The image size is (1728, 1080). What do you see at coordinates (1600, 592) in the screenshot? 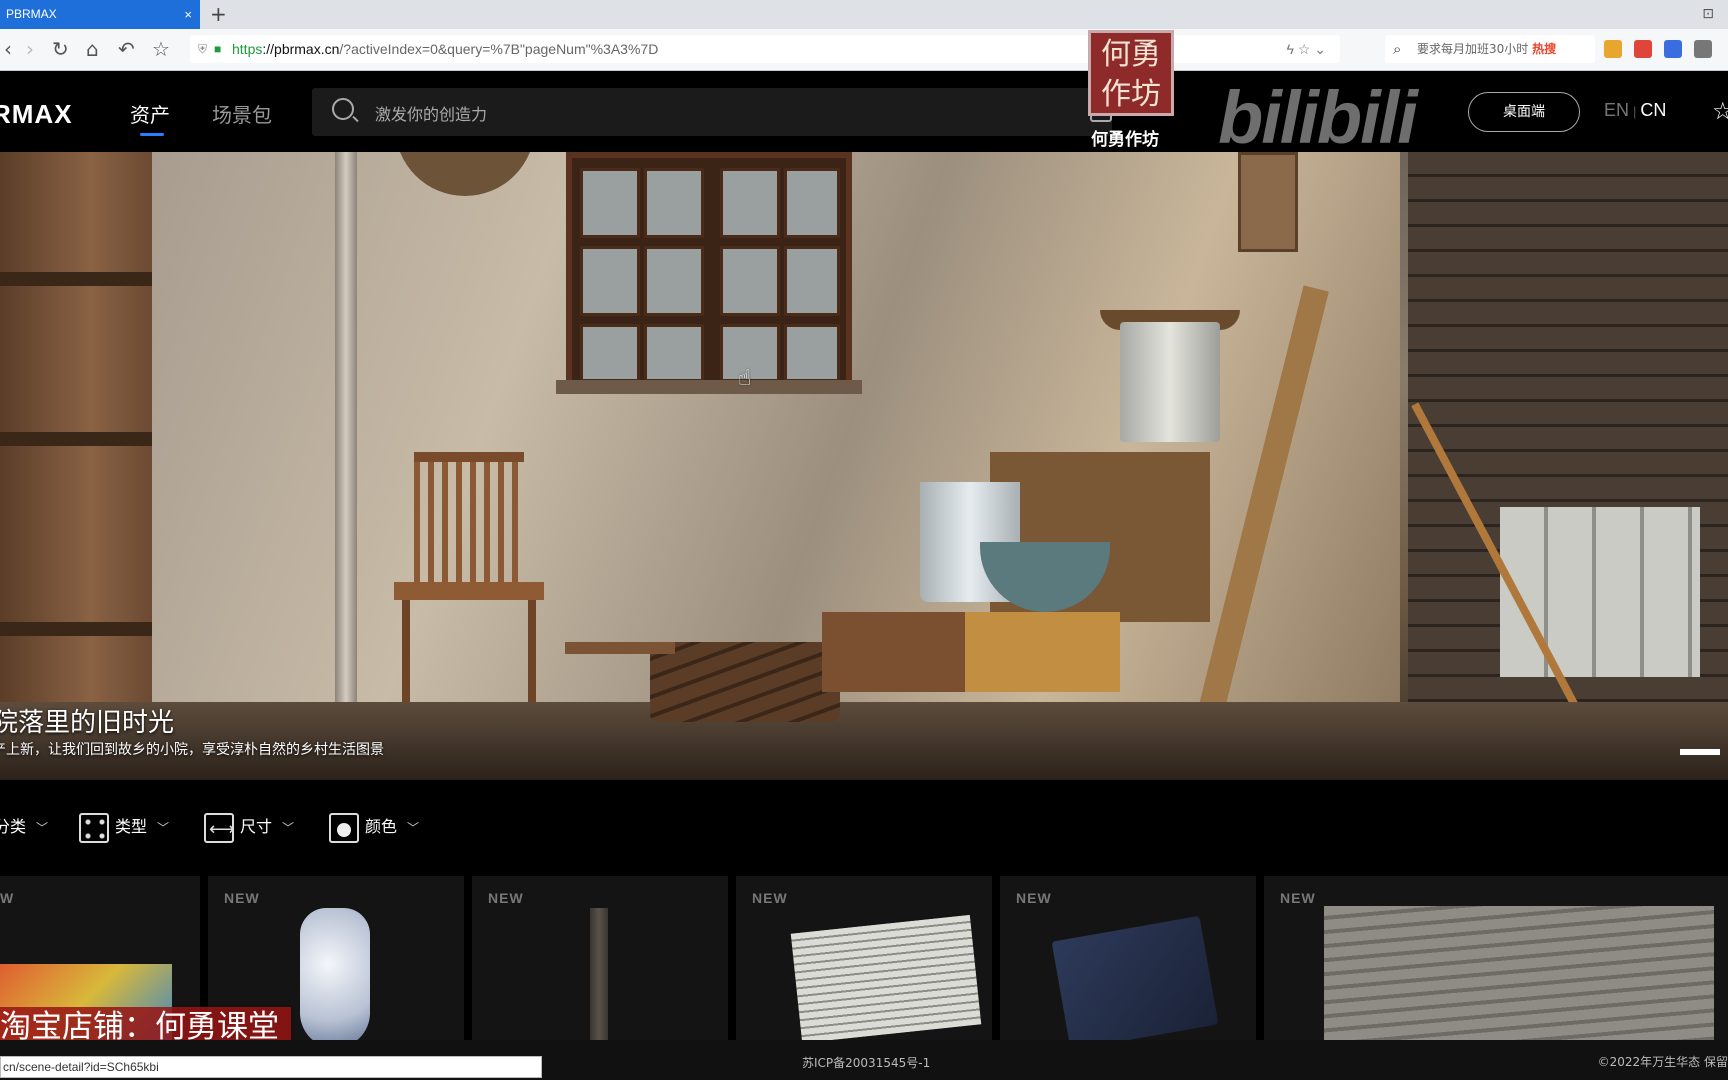
I see `hero-stove-tiles` at bounding box center [1600, 592].